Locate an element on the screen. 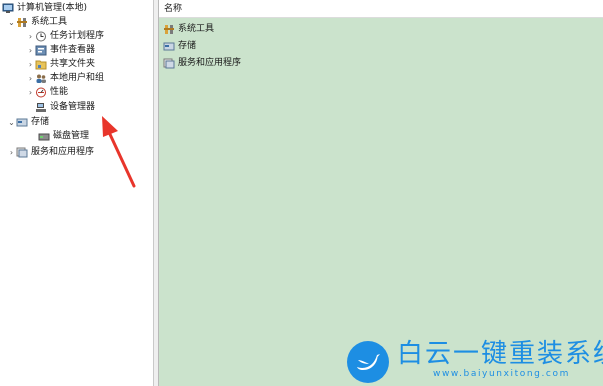 The image size is (603, 386). list-item-services-apps: 服务和应用程序 is located at coordinates (202, 63).